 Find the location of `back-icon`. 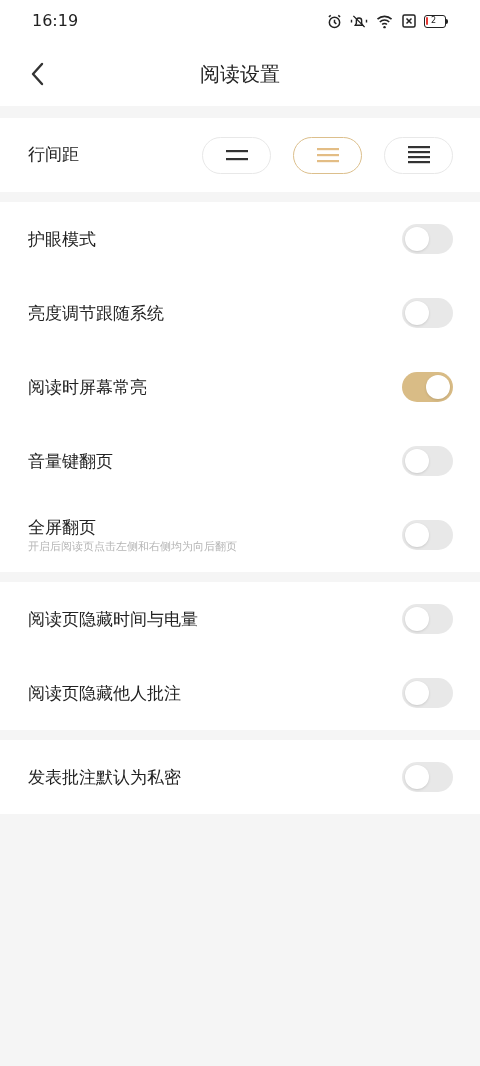

back-icon is located at coordinates (37, 74).